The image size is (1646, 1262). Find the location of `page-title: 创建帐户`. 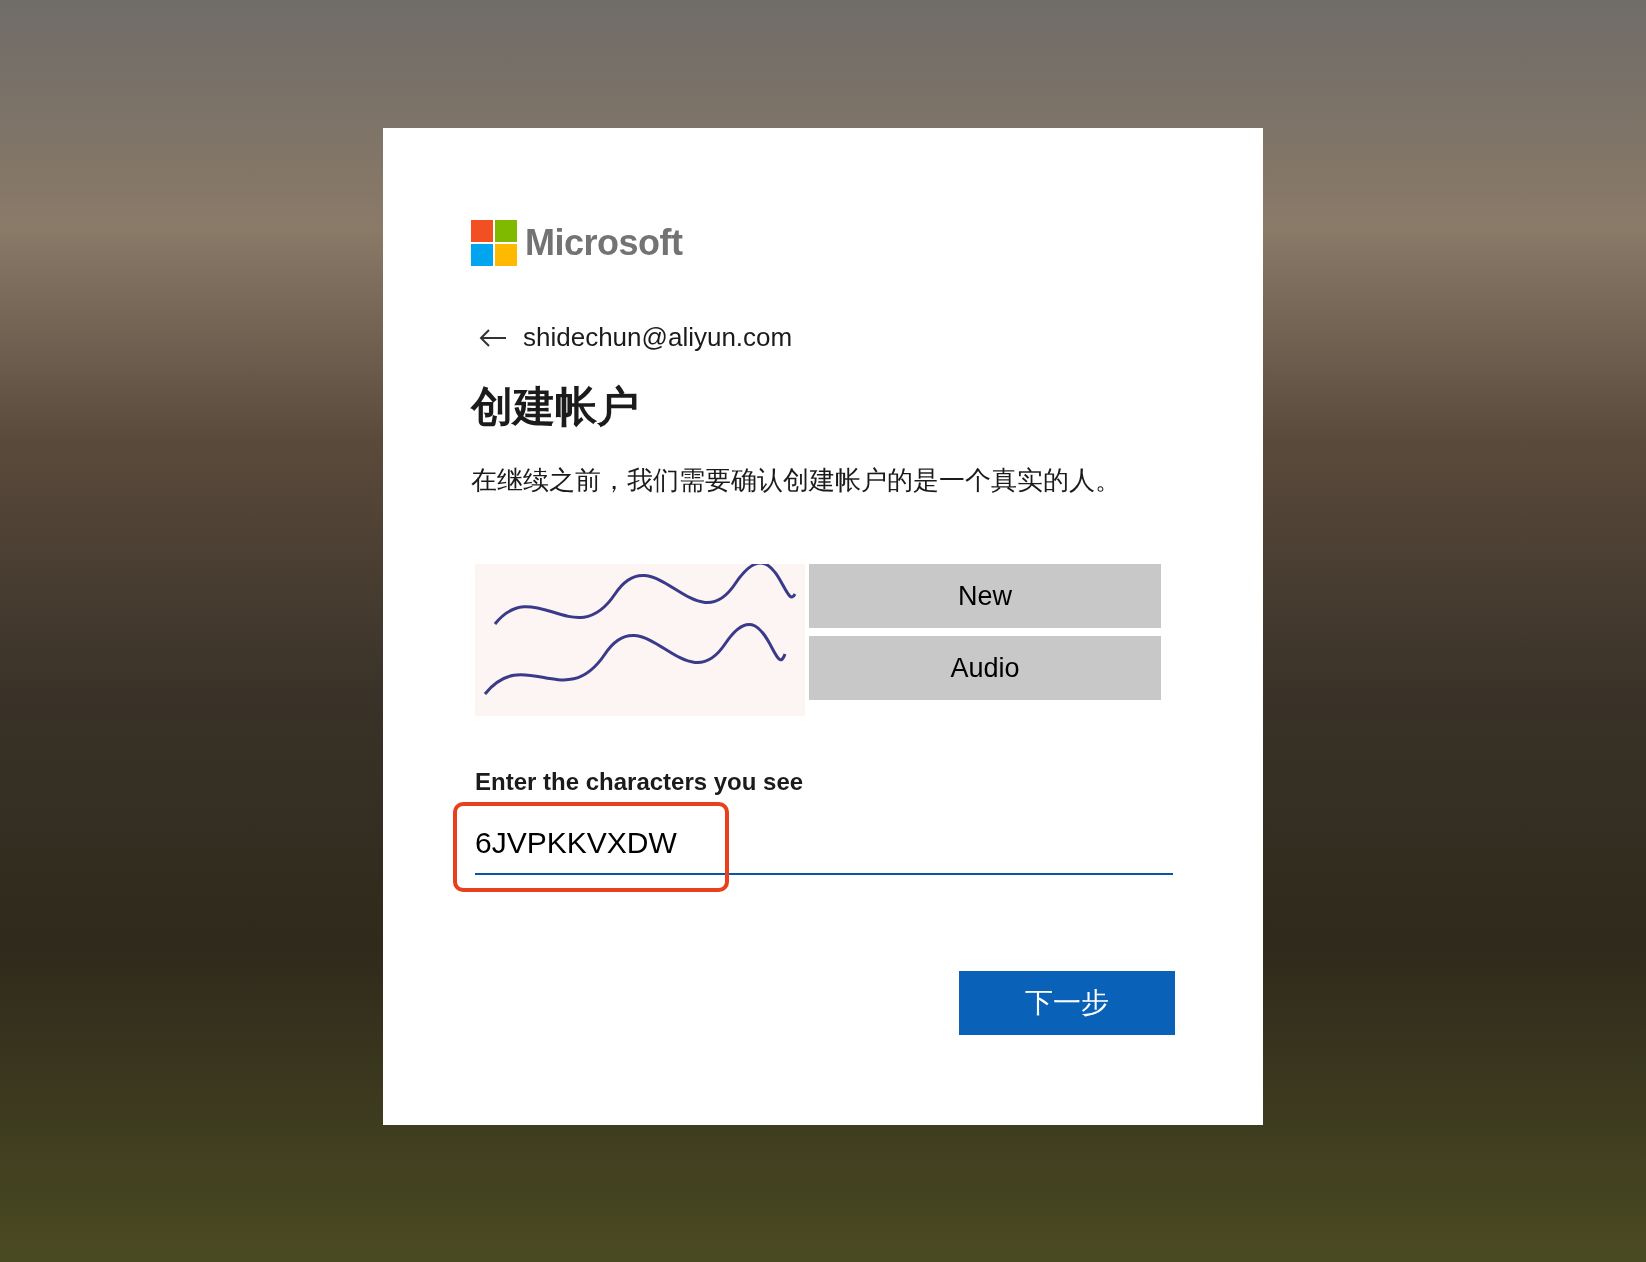

page-title: 创建帐户 is located at coordinates (555, 407).